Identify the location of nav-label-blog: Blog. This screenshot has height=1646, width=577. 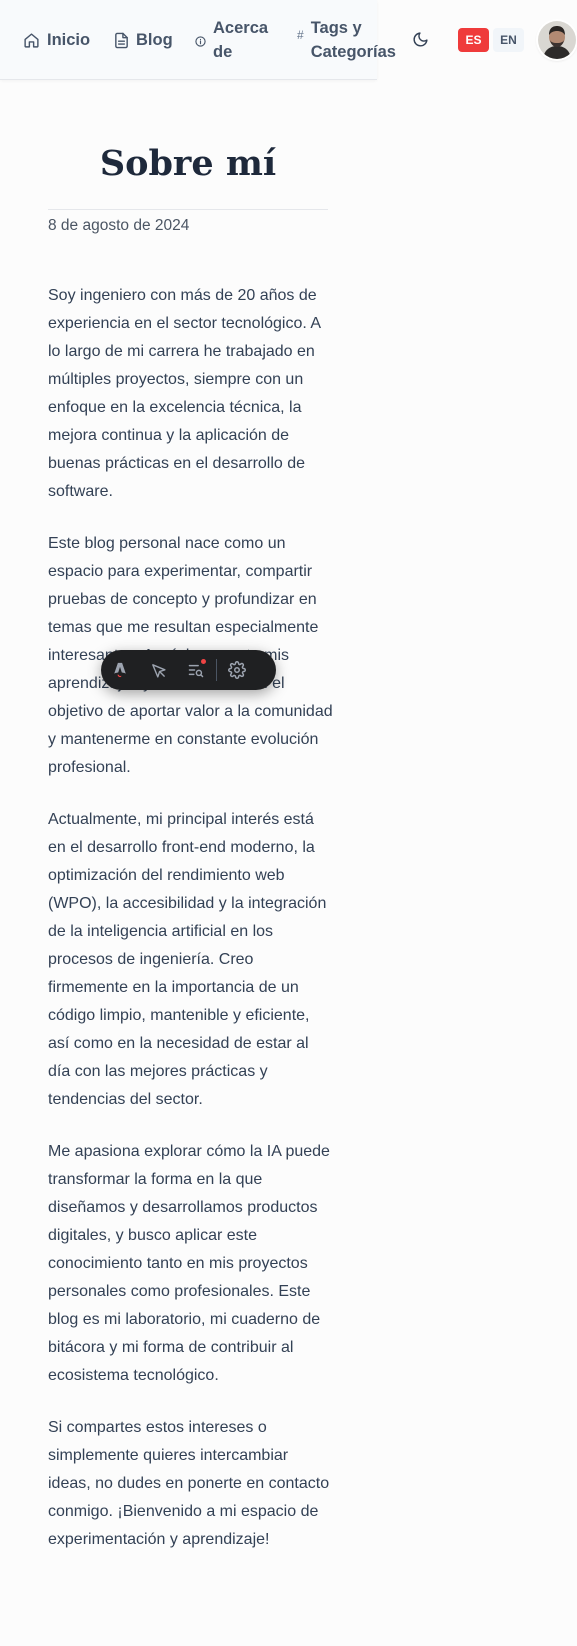
(154, 40).